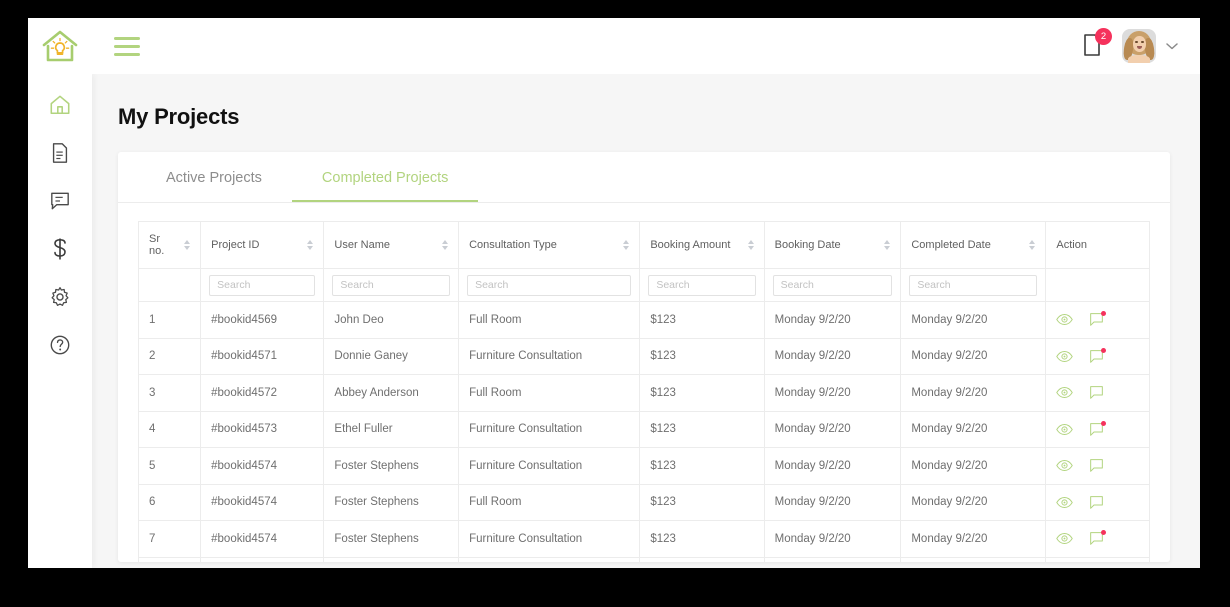  Describe the element at coordinates (235, 245) in the screenshot. I see `col-label: Project ID` at that location.